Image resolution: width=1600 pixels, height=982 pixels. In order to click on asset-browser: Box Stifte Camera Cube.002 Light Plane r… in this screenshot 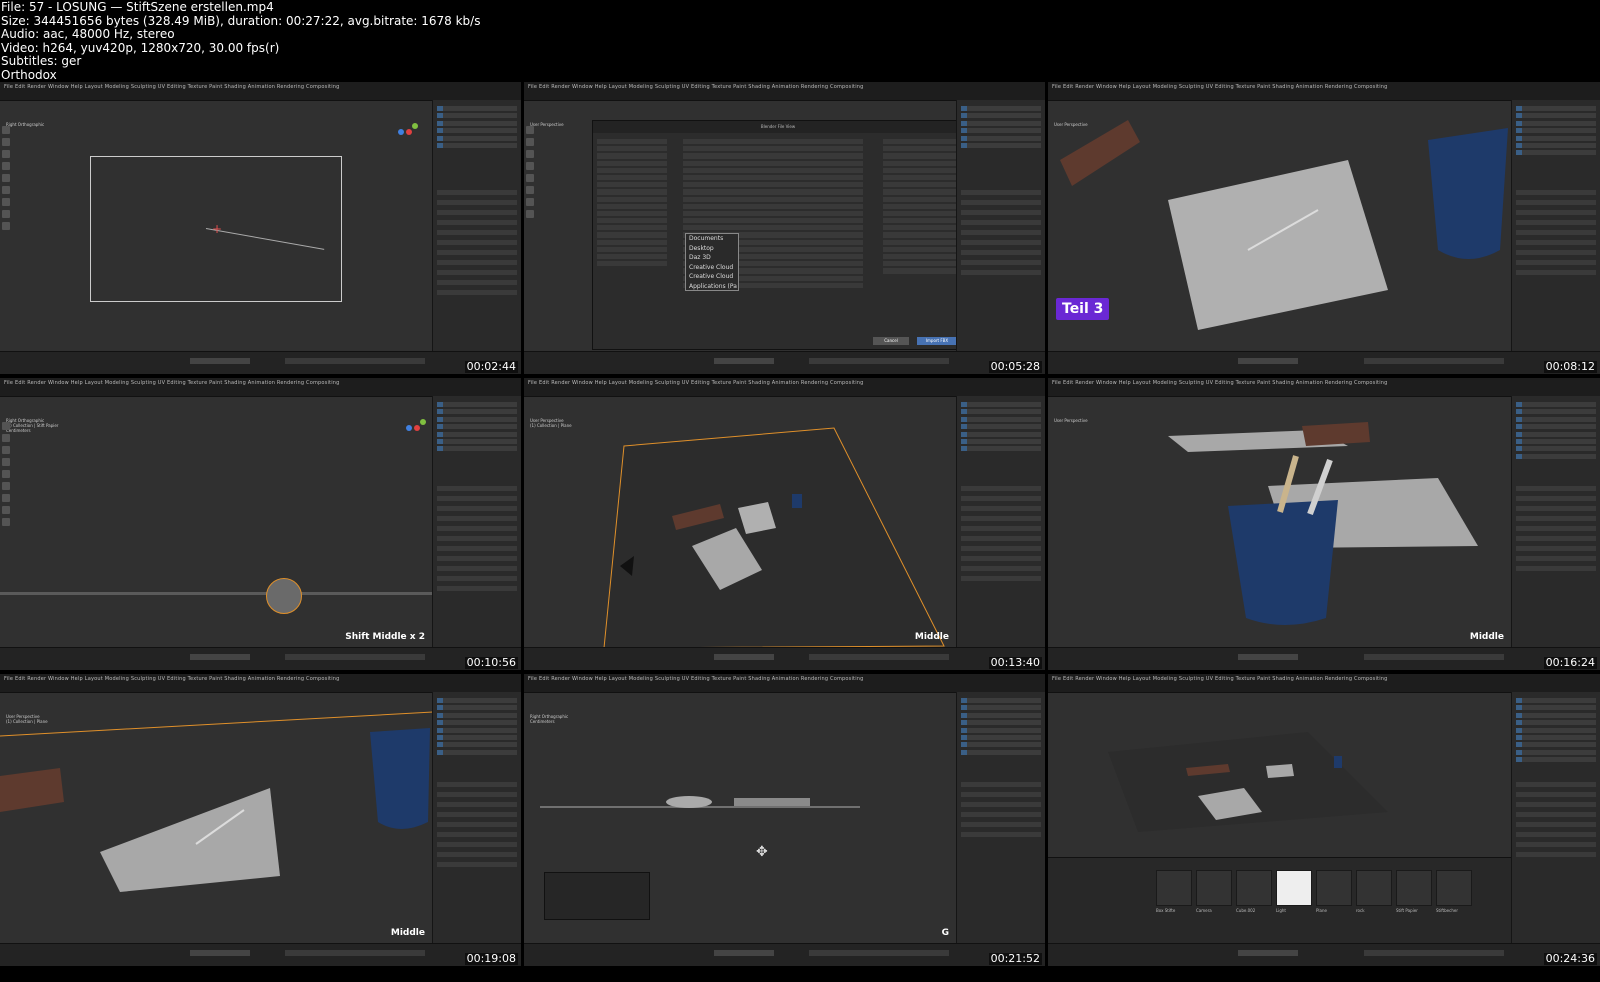, I will do `click(1280, 900)`.